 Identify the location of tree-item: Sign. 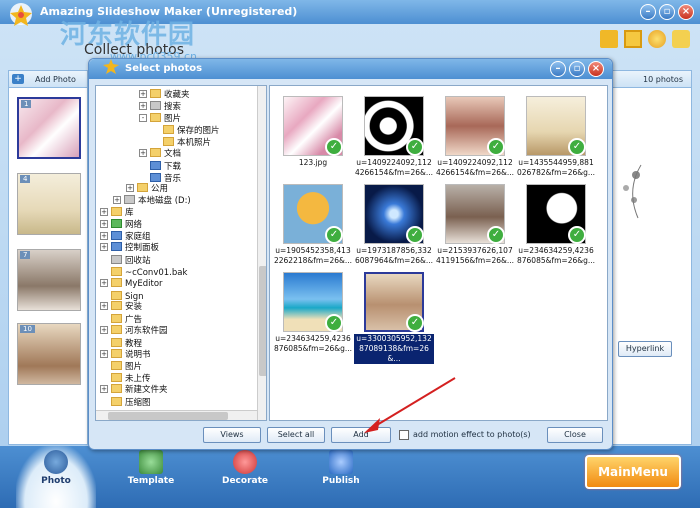
(122, 296).